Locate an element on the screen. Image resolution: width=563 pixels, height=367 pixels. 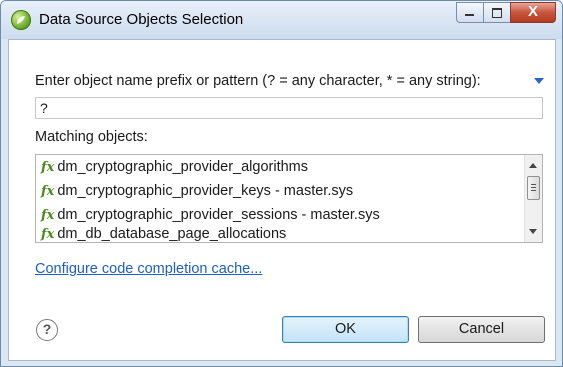
history-dropdown-icon is located at coordinates (539, 81).